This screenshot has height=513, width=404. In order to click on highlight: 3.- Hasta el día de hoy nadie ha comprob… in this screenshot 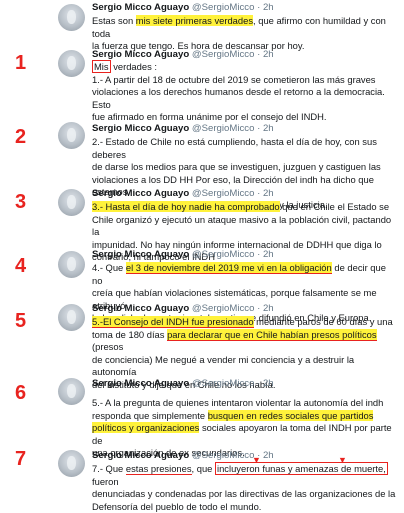, I will do `click(186, 206)`.